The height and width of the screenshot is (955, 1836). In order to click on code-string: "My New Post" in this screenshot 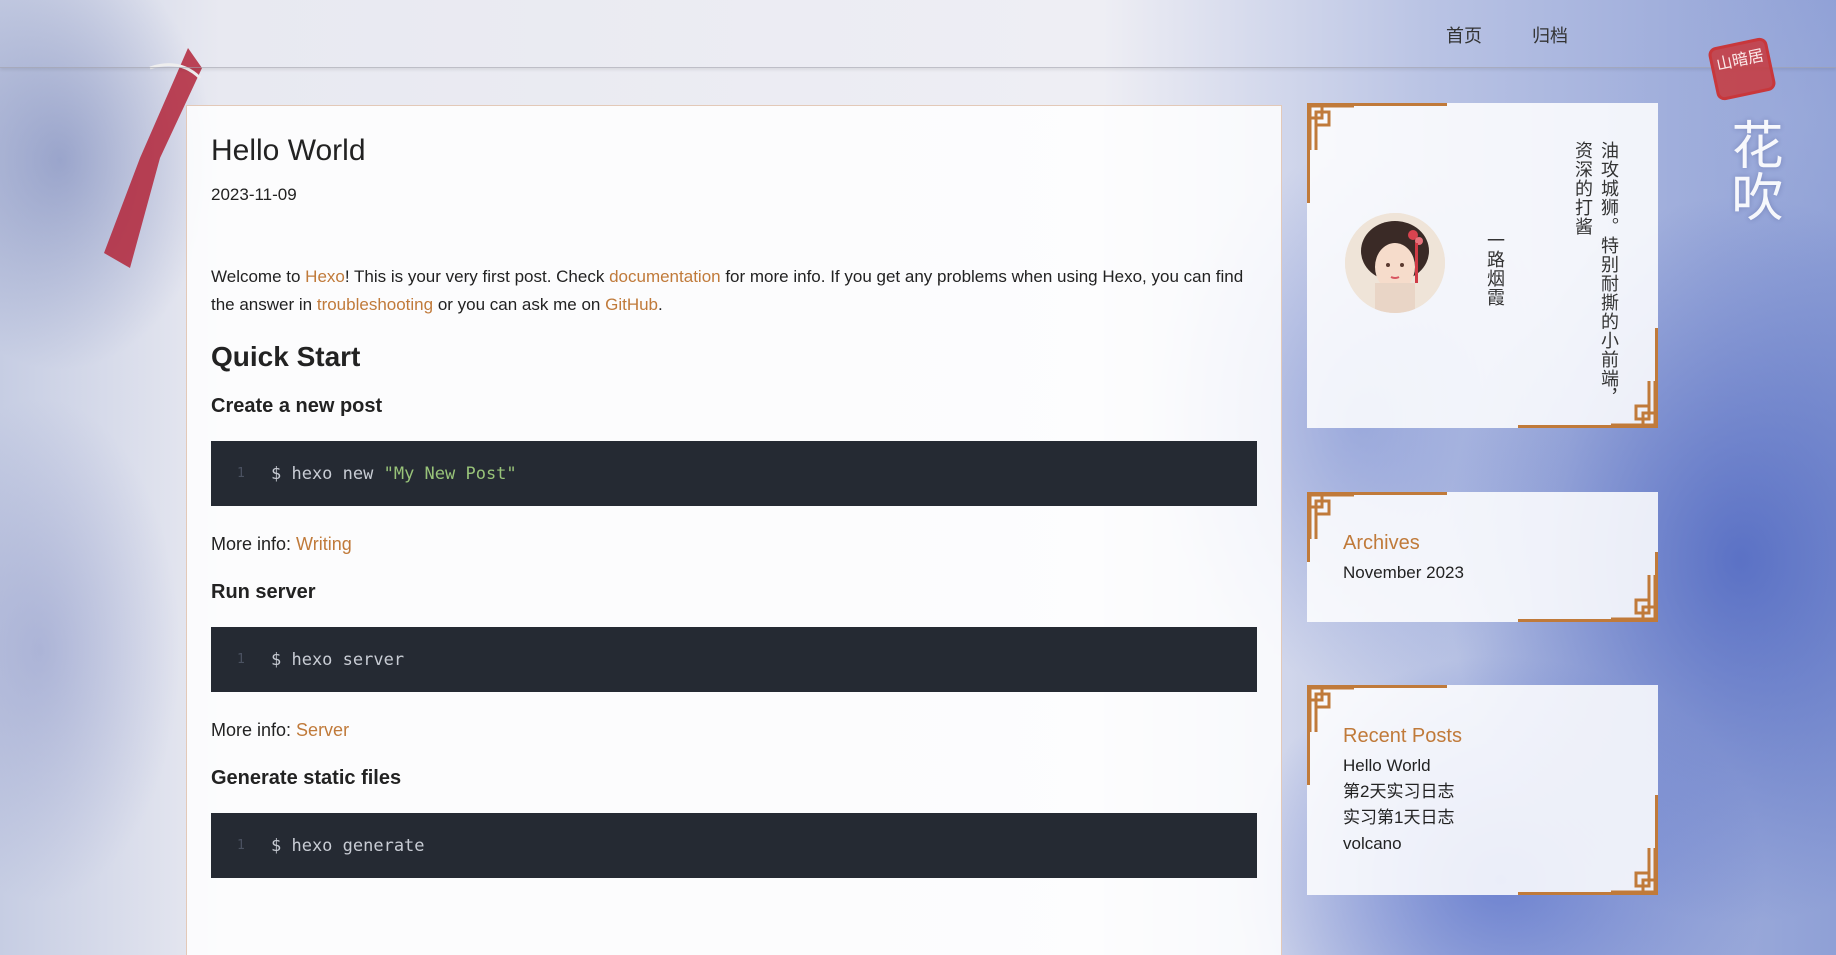, I will do `click(450, 473)`.